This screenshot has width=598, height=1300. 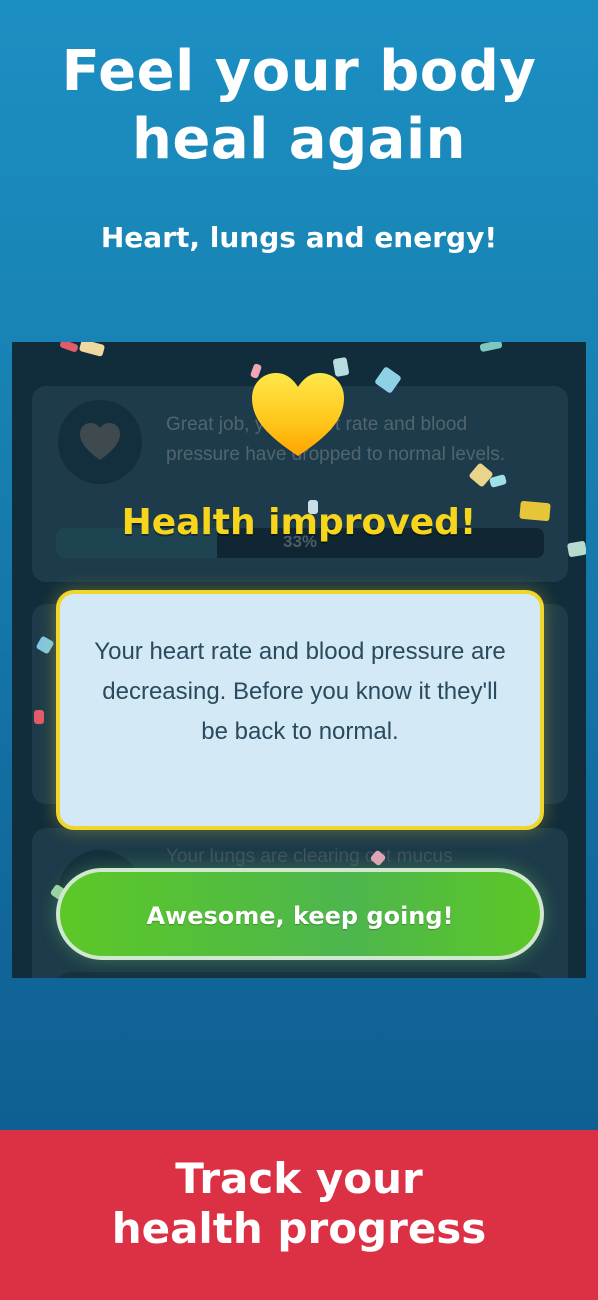 I want to click on health-improved-title: Health improved!, so click(x=299, y=522).